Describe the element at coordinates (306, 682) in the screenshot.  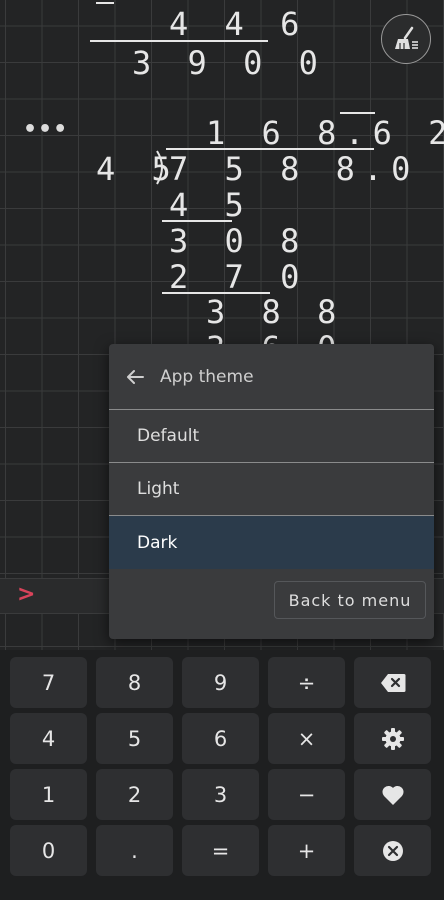
I see `key-divide: ÷` at that location.